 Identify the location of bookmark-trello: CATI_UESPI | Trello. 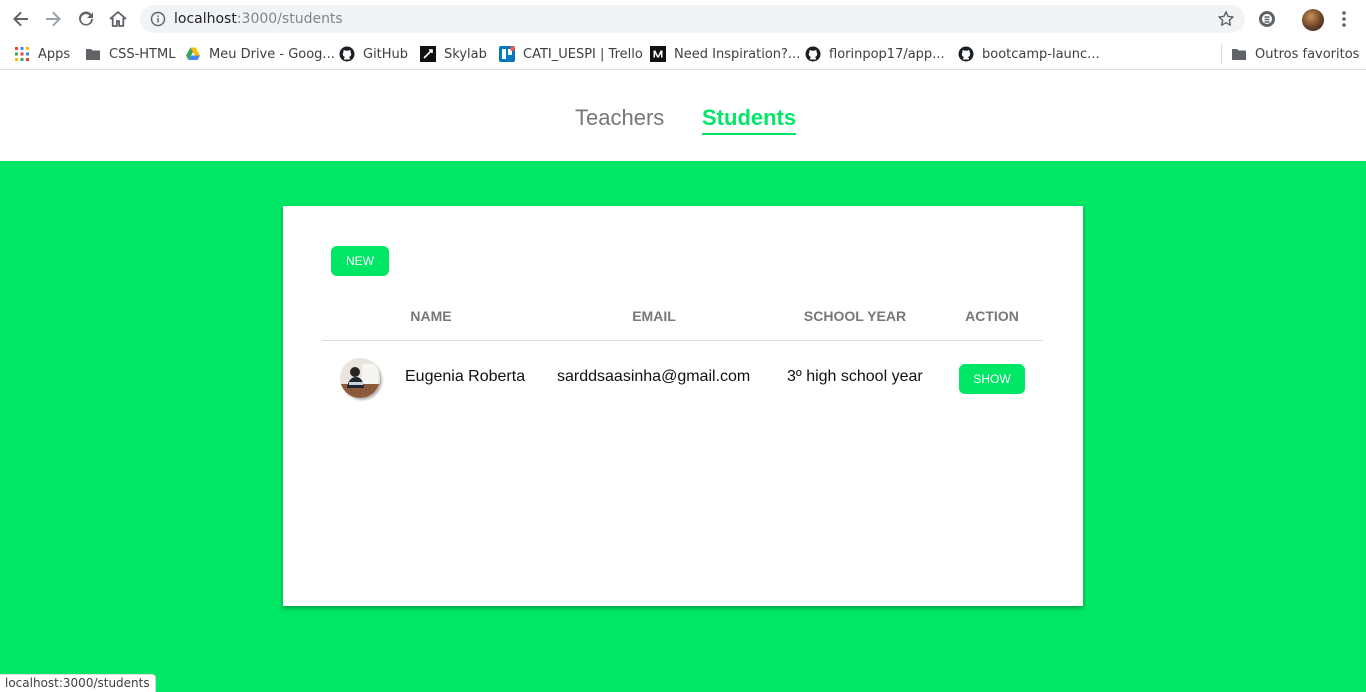
(571, 54).